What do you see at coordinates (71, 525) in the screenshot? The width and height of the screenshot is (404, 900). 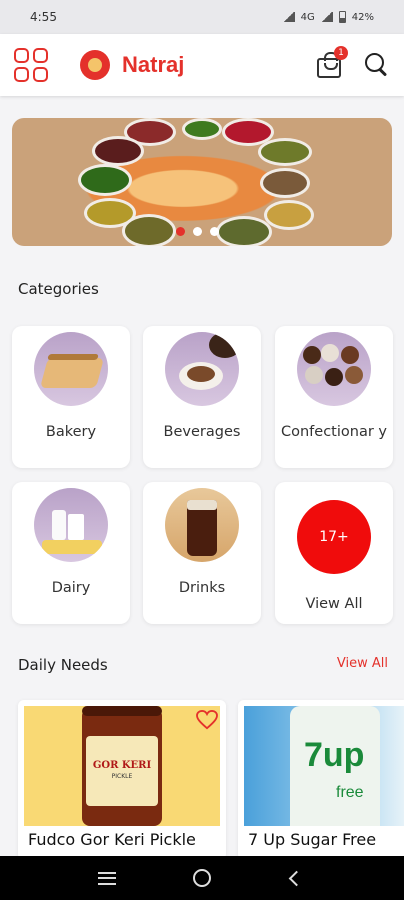 I see `milk-image` at bounding box center [71, 525].